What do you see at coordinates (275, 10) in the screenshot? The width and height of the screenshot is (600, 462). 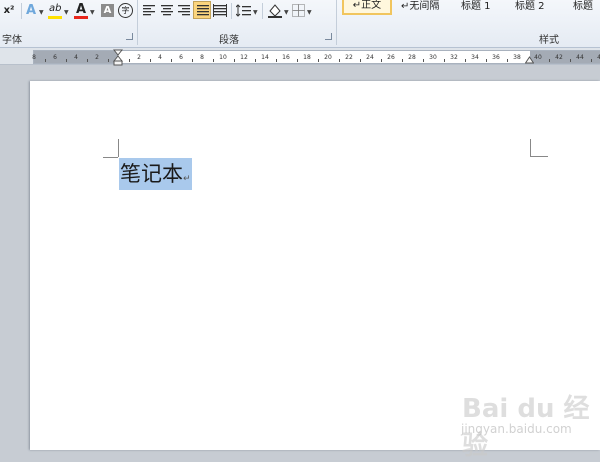 I see `shading-icon` at bounding box center [275, 10].